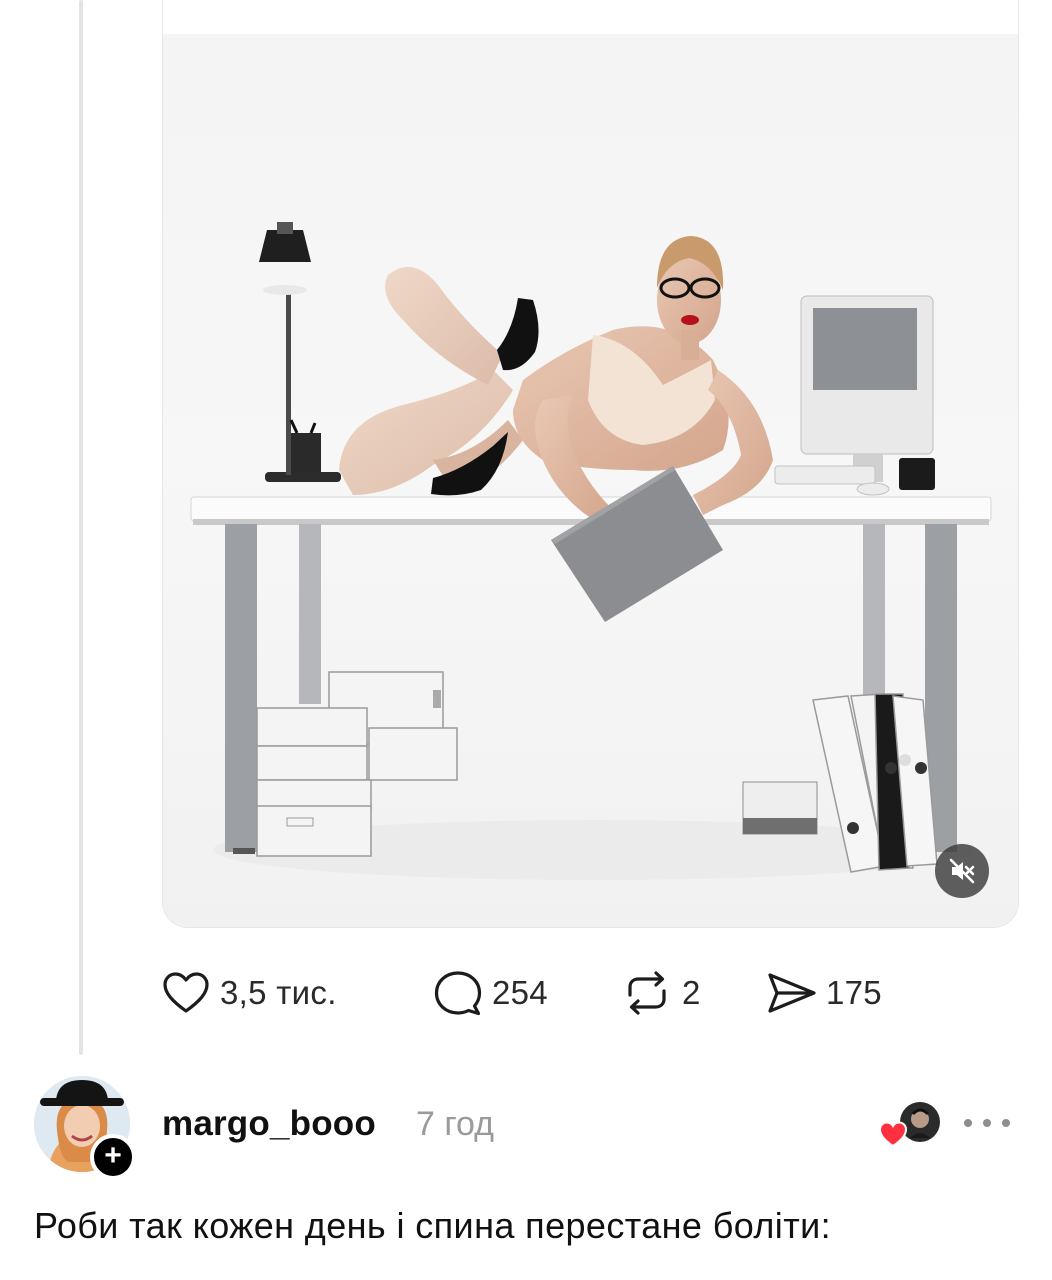  Describe the element at coordinates (455, 1124) in the screenshot. I see `post-time: 7 год` at that location.